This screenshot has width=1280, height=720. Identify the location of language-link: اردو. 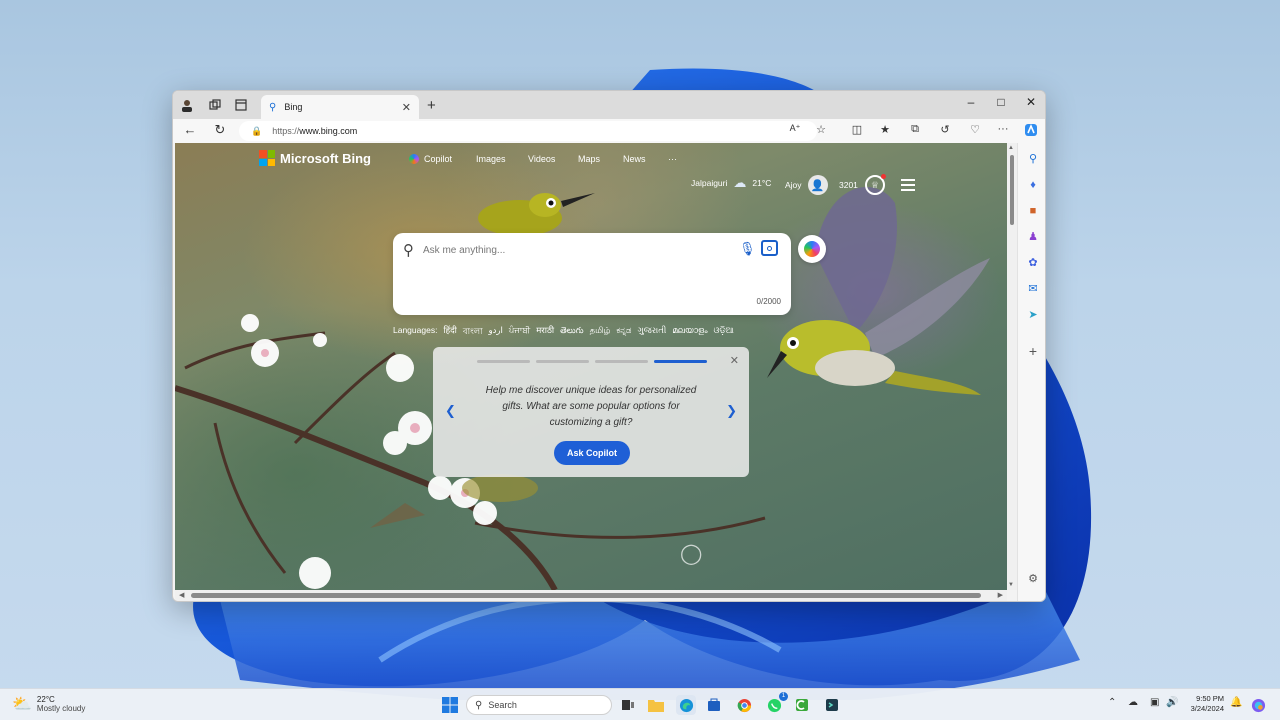
(496, 332).